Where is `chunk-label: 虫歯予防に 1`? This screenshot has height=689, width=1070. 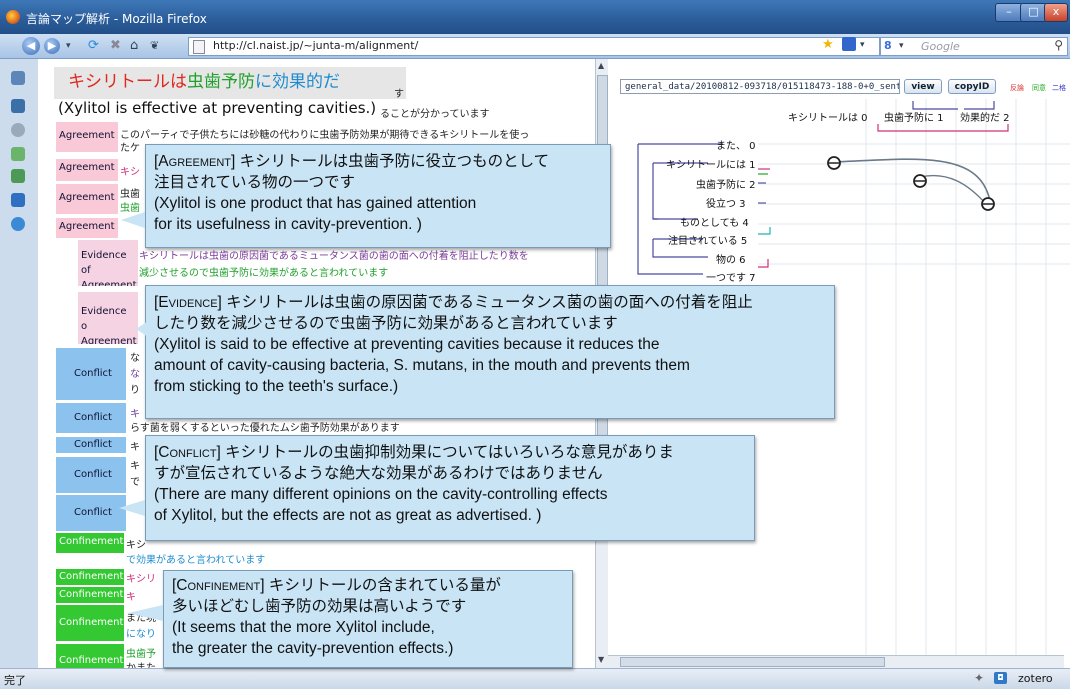 chunk-label: 虫歯予防に 1 is located at coordinates (914, 118).